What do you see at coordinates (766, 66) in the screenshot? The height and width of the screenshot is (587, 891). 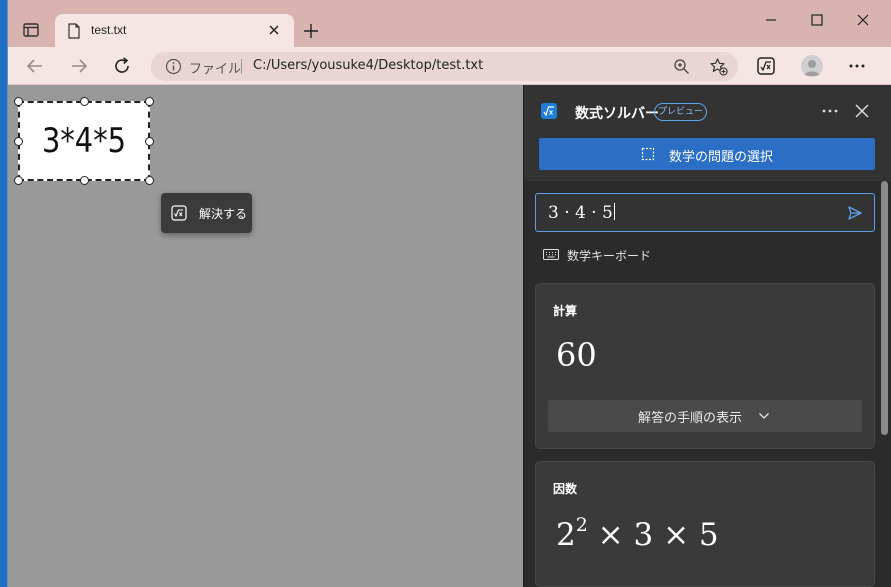 I see `math-solver-toolbar-icon` at bounding box center [766, 66].